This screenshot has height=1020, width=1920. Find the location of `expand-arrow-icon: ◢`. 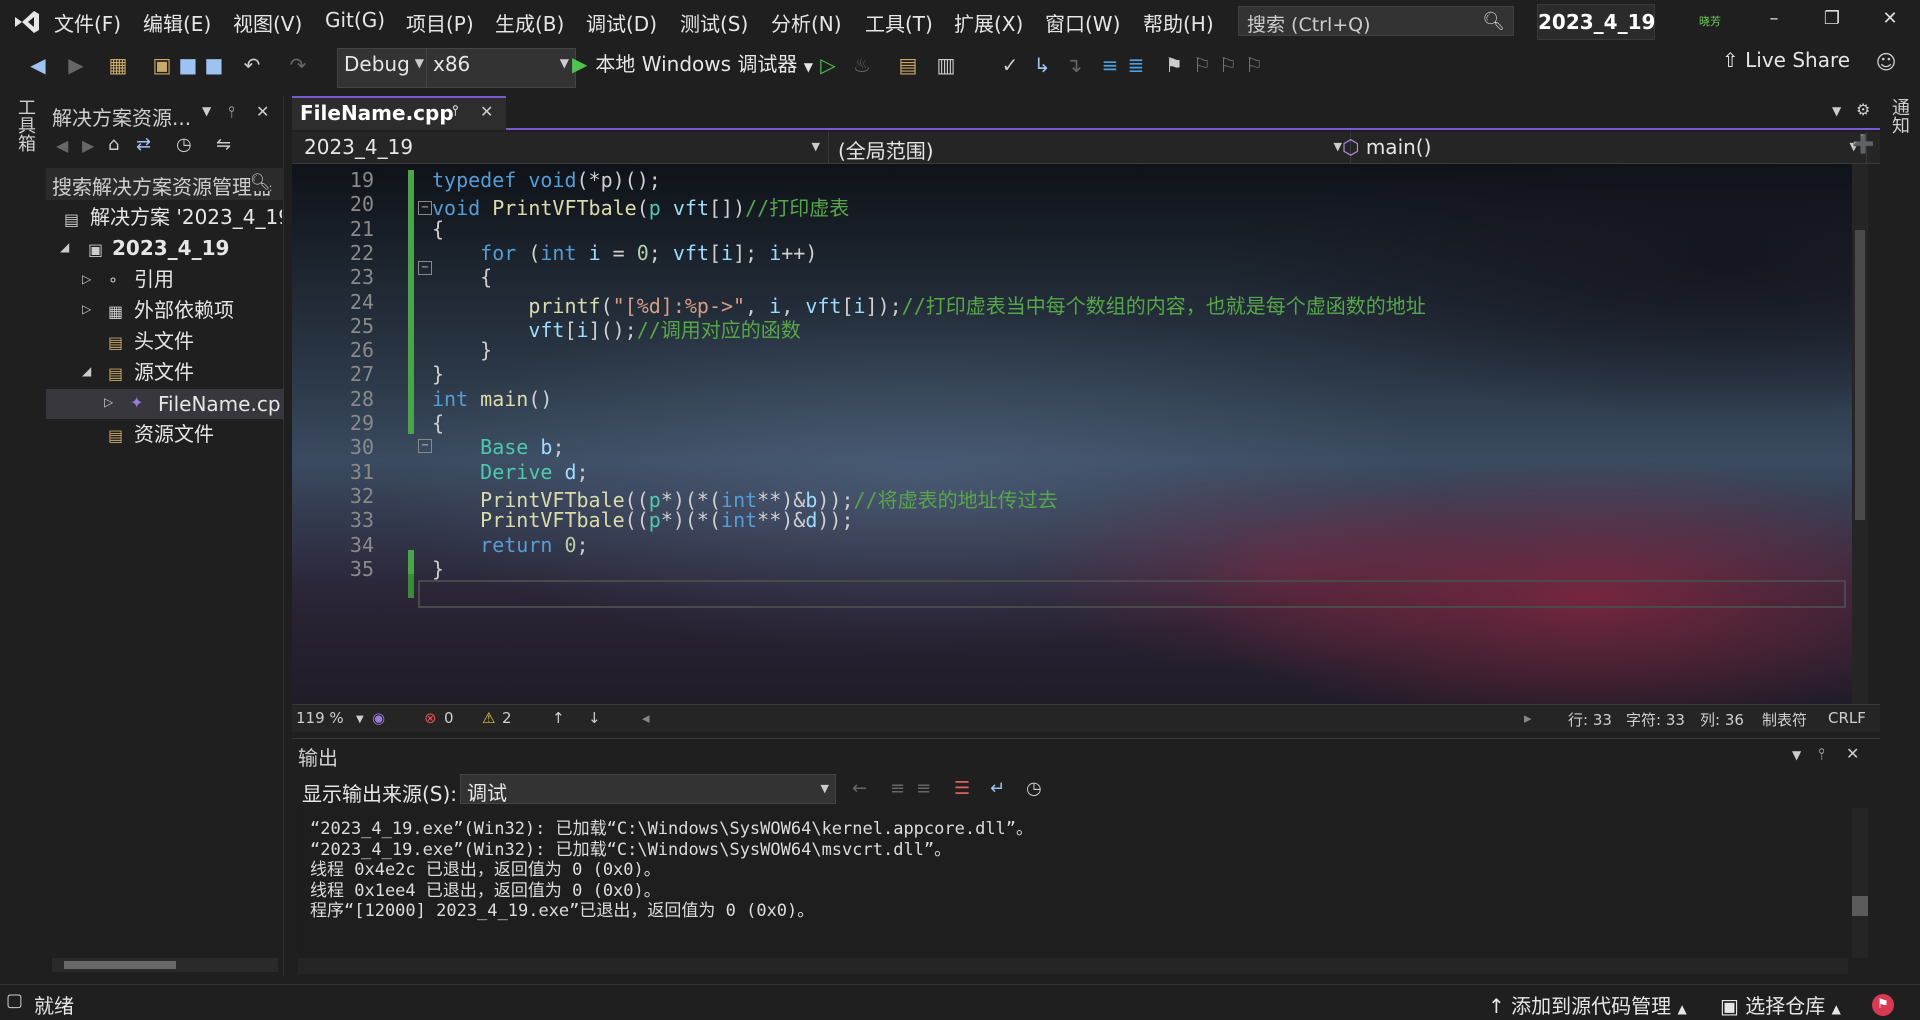

expand-arrow-icon: ◢ is located at coordinates (86, 371).